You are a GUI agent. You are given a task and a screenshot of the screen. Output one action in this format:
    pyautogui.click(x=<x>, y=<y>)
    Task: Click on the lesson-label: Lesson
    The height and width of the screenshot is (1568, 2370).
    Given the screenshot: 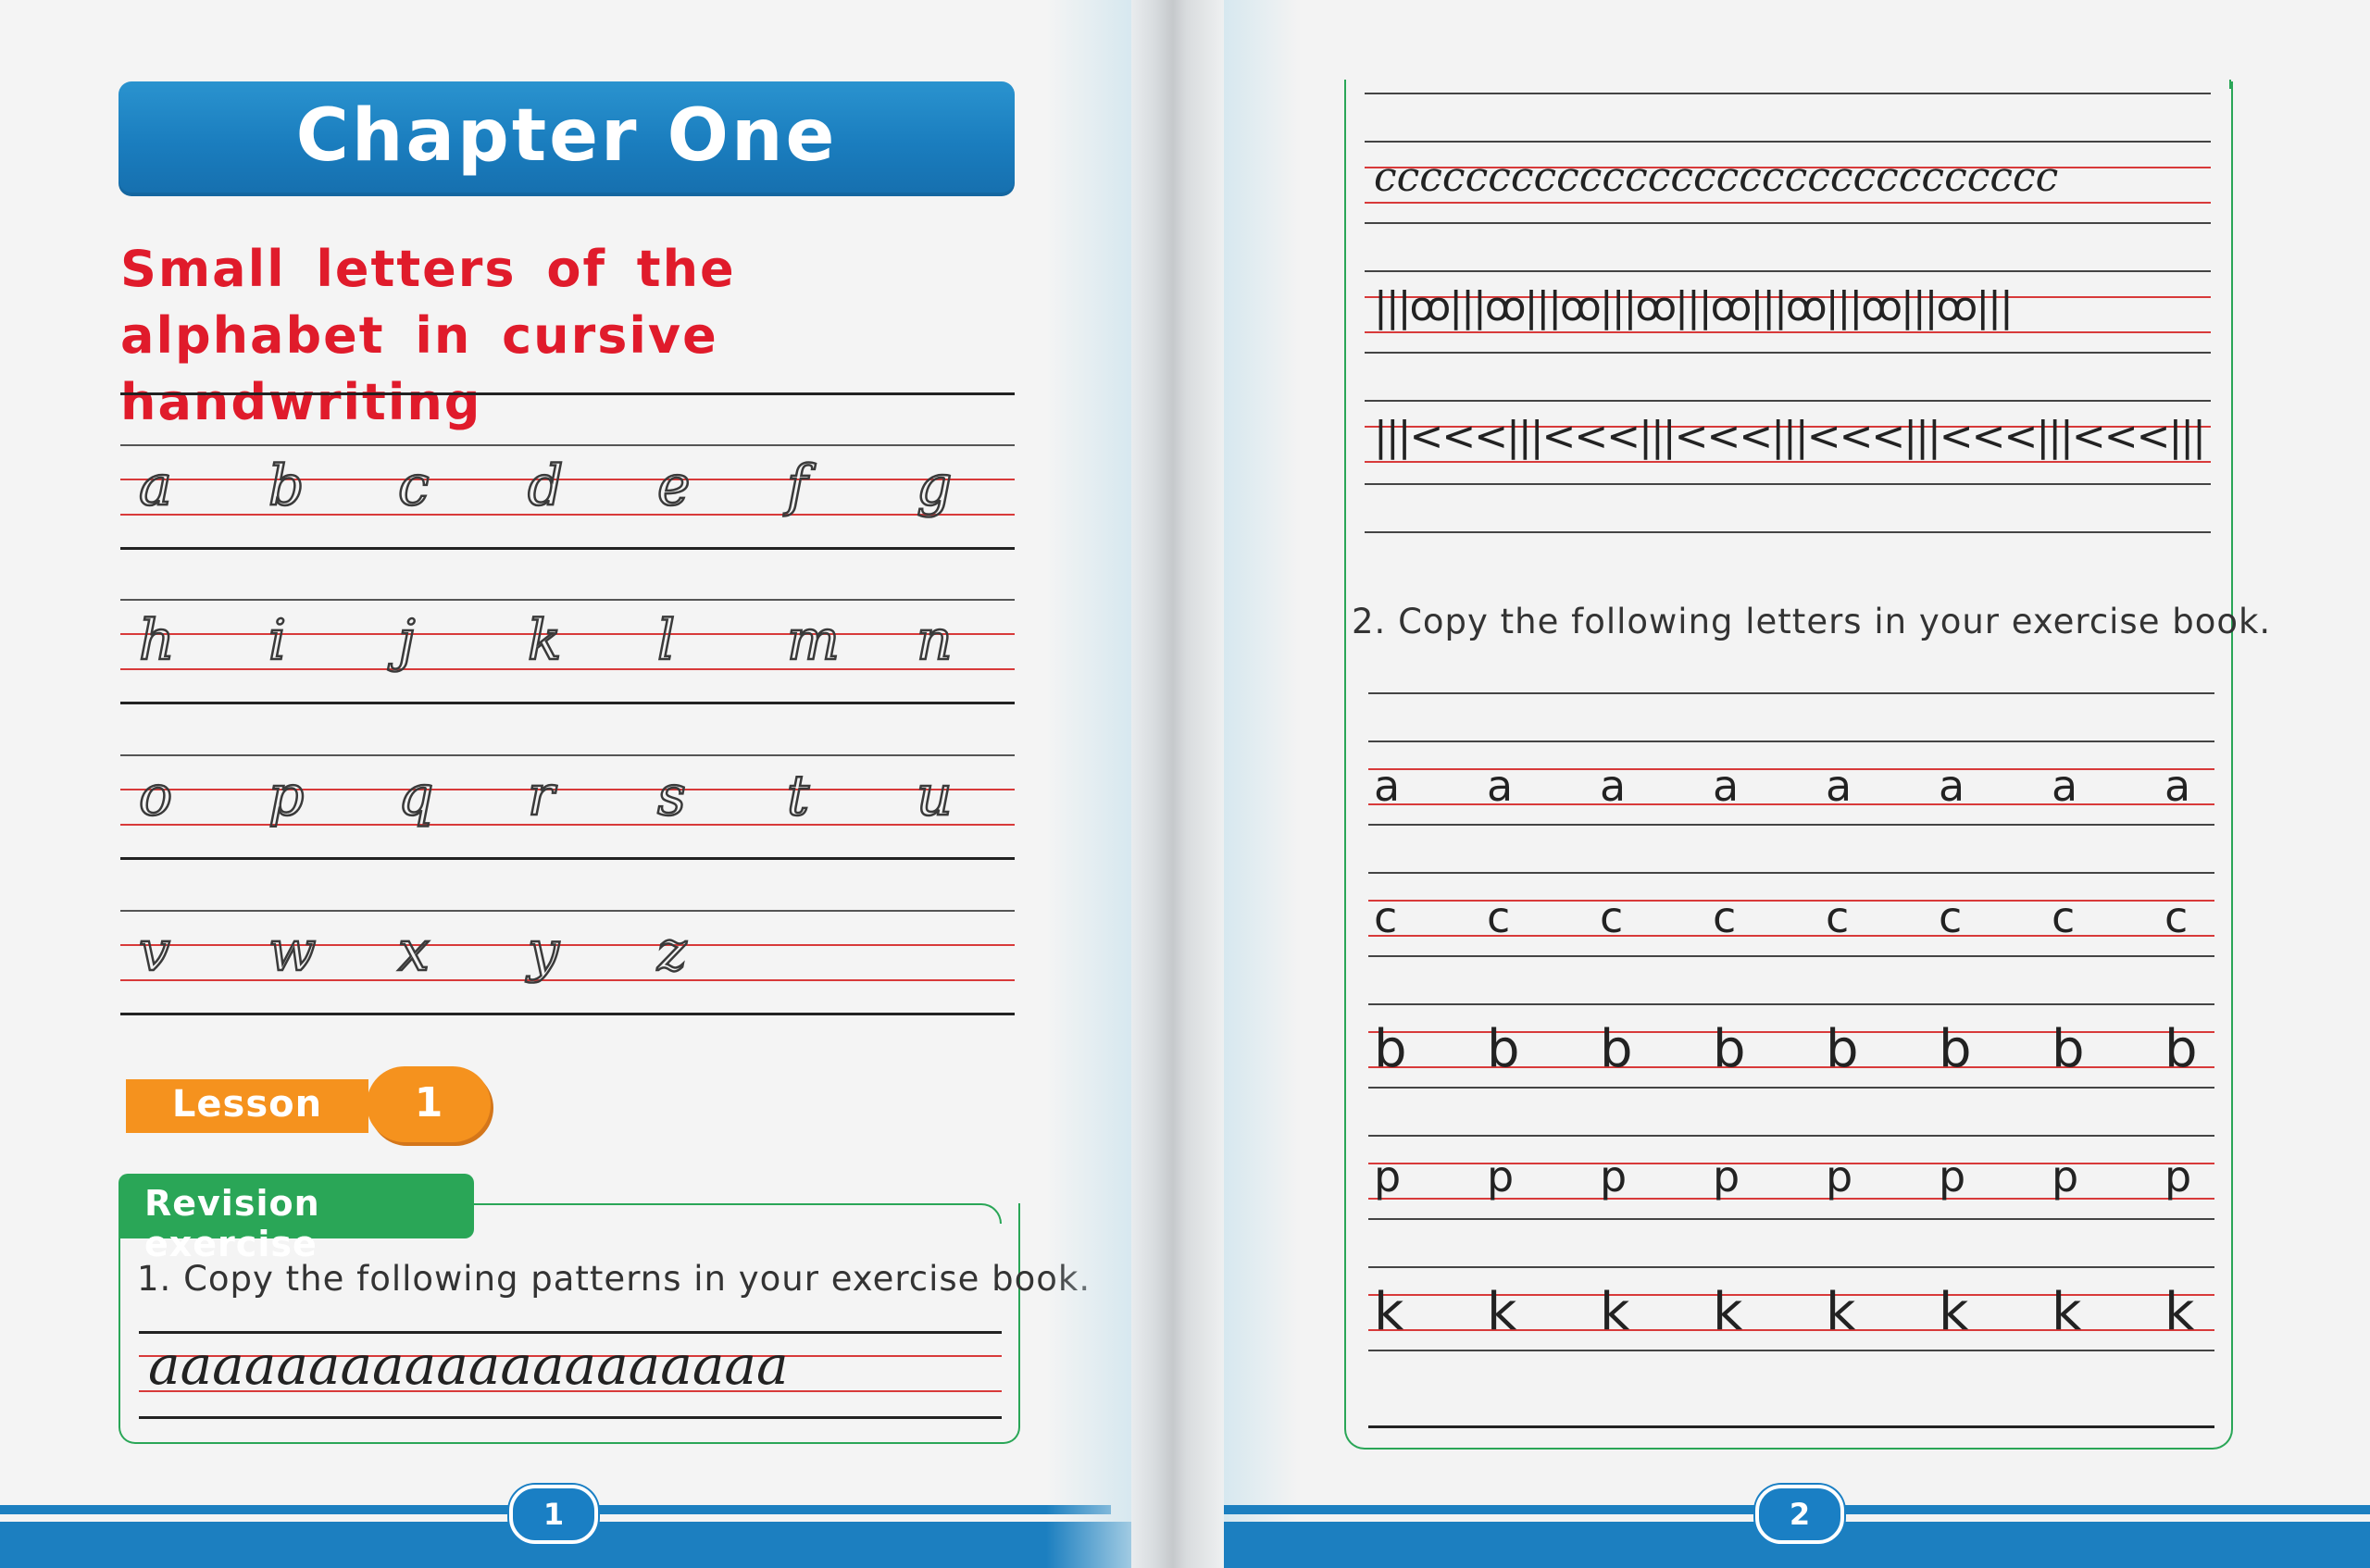 What is the action you would take?
    pyautogui.click(x=247, y=1104)
    